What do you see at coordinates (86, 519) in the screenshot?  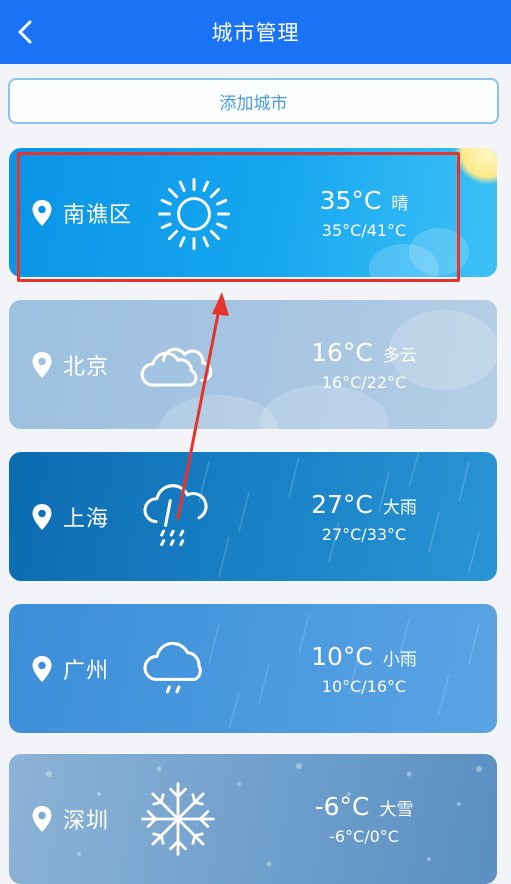 I see `city-name: 上海` at bounding box center [86, 519].